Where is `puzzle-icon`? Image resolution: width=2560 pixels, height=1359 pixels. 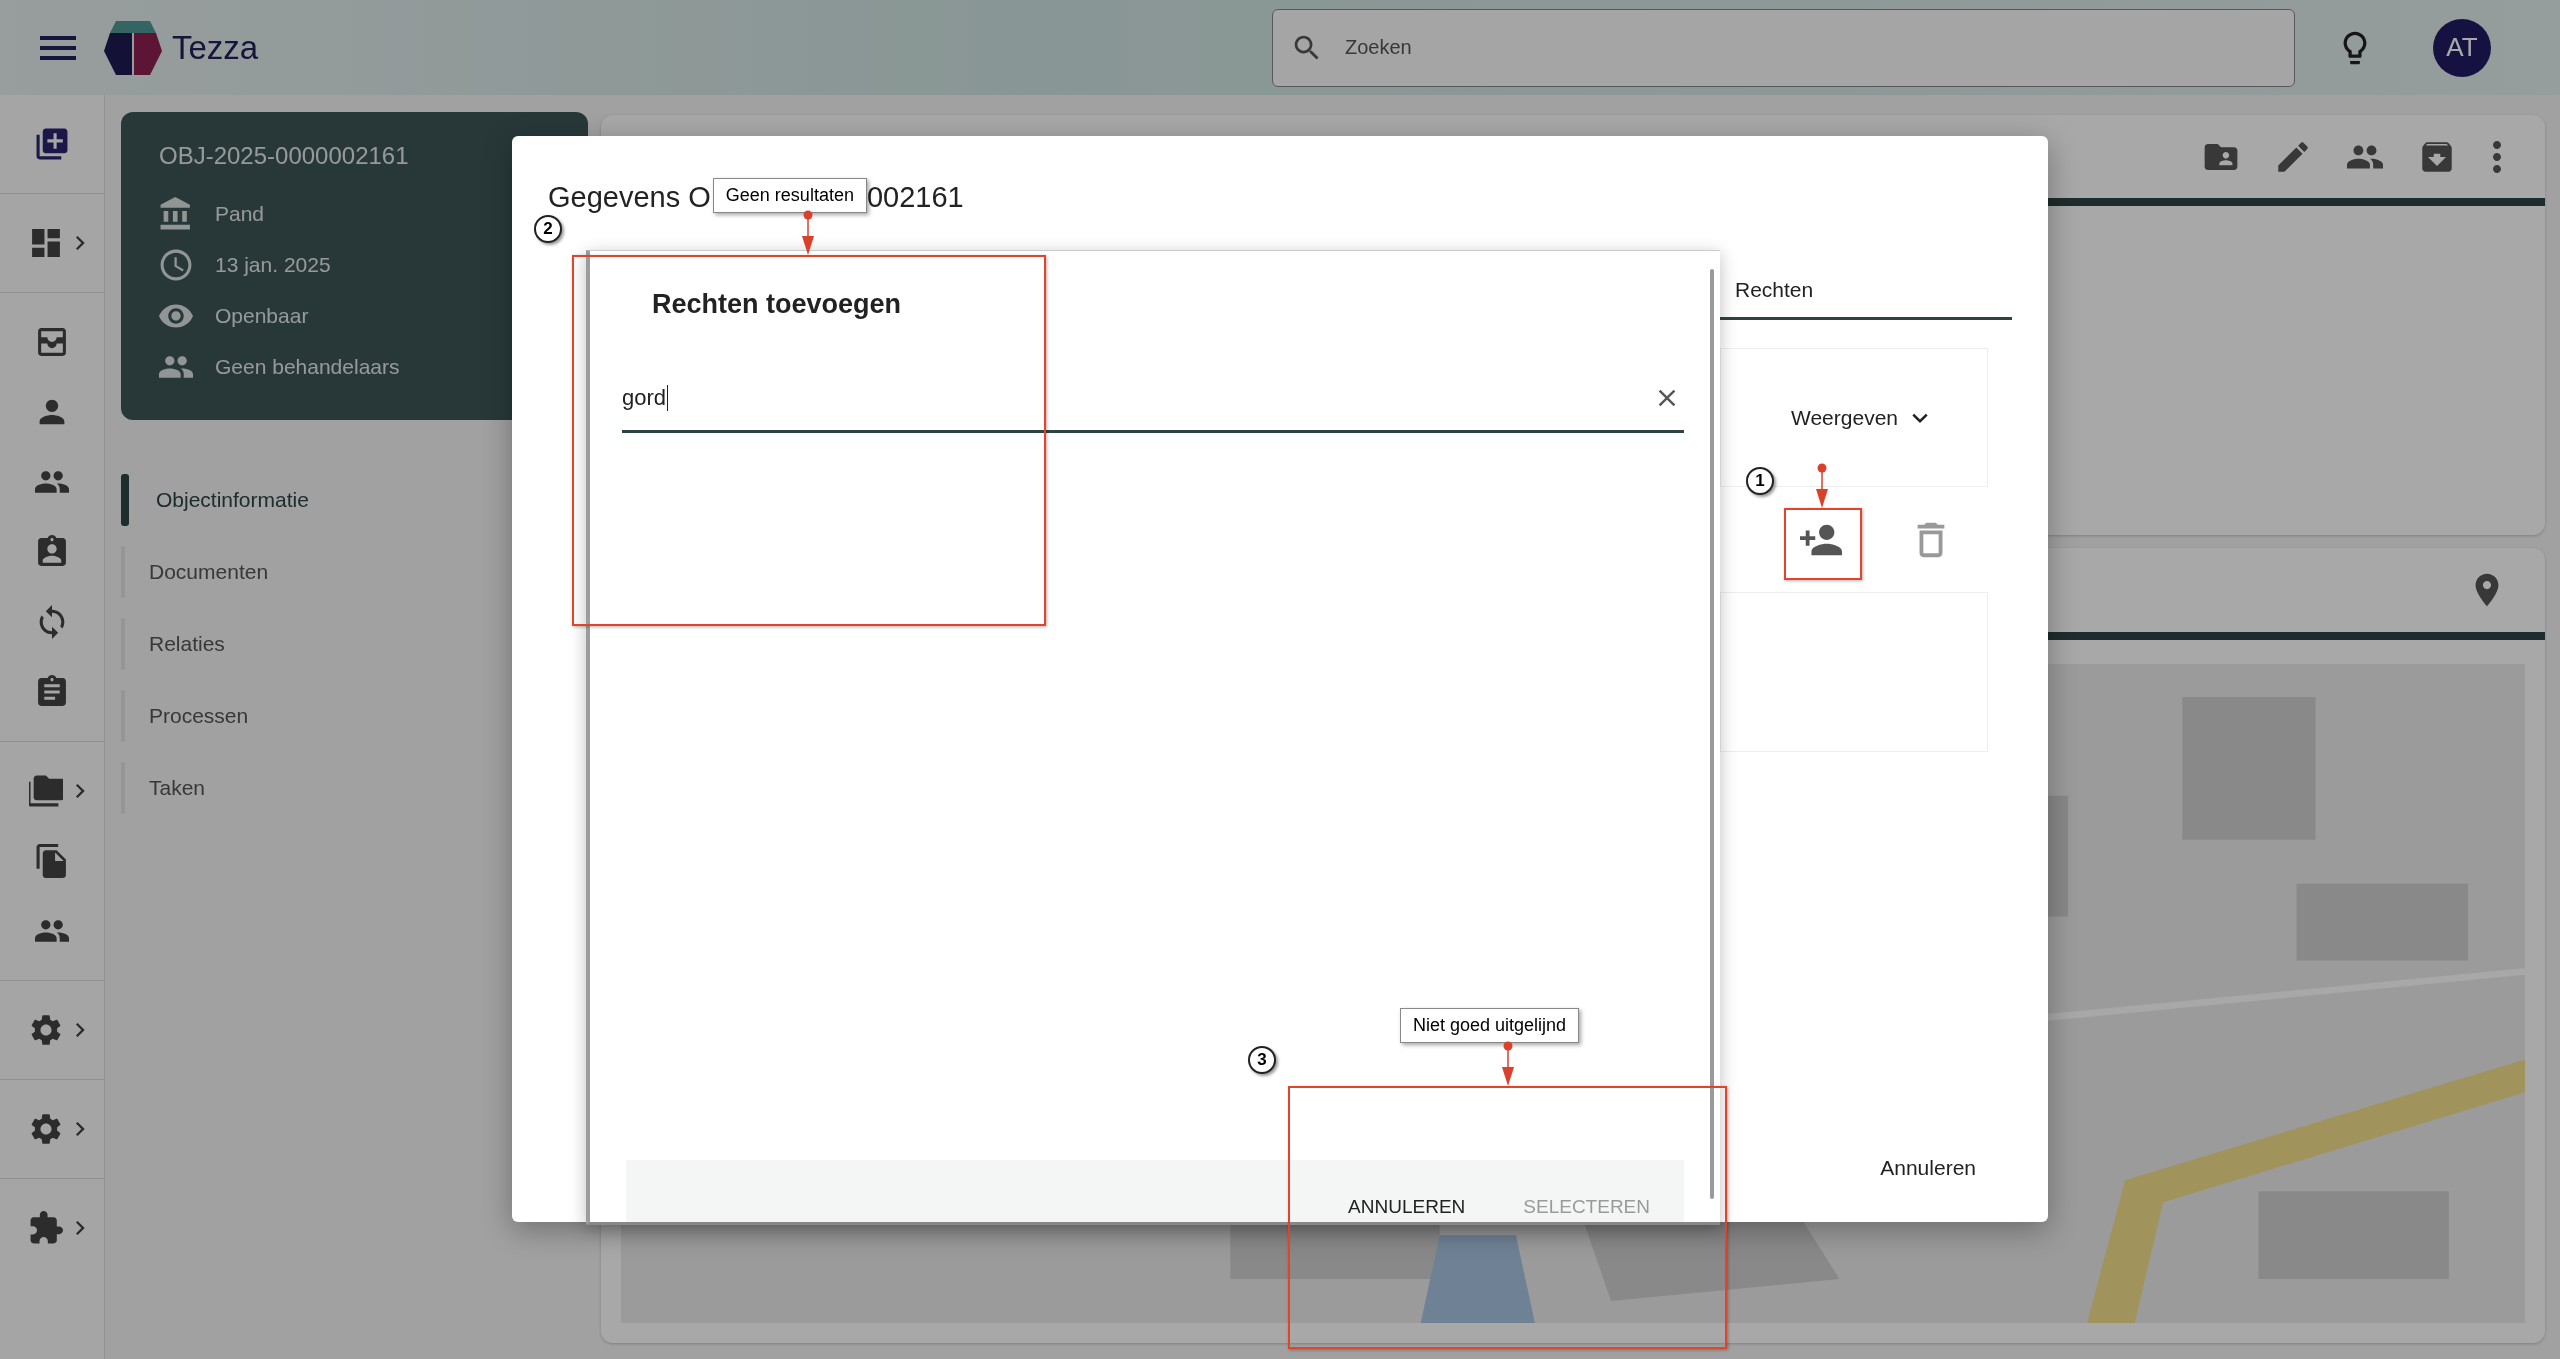
puzzle-icon is located at coordinates (46, 1228).